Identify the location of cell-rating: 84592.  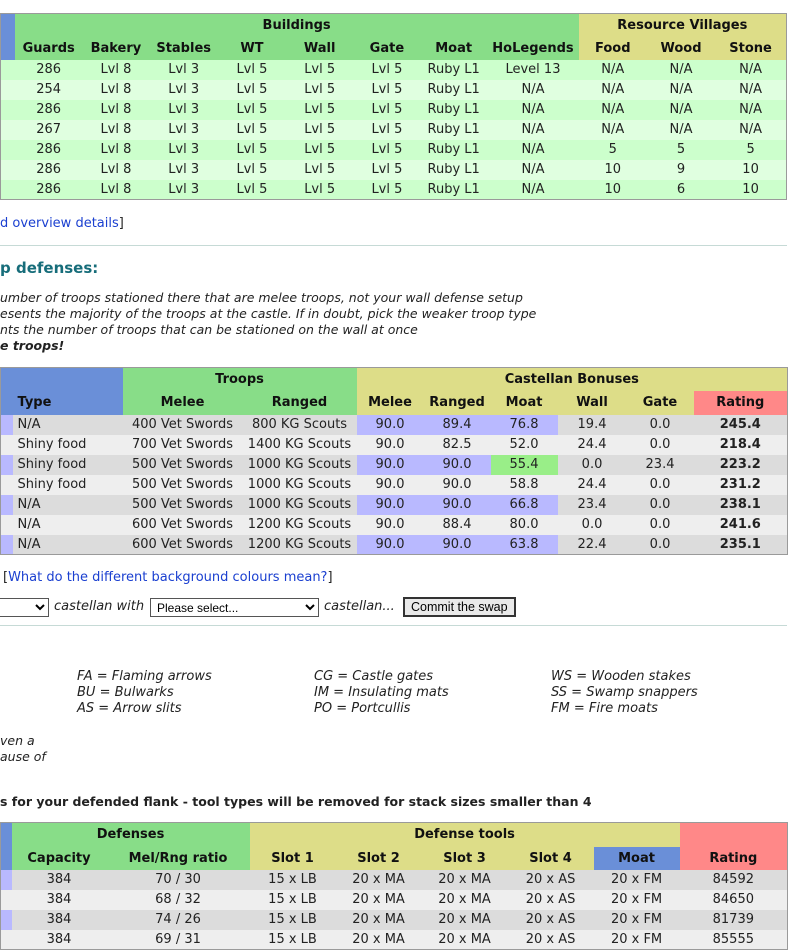
(733, 879).